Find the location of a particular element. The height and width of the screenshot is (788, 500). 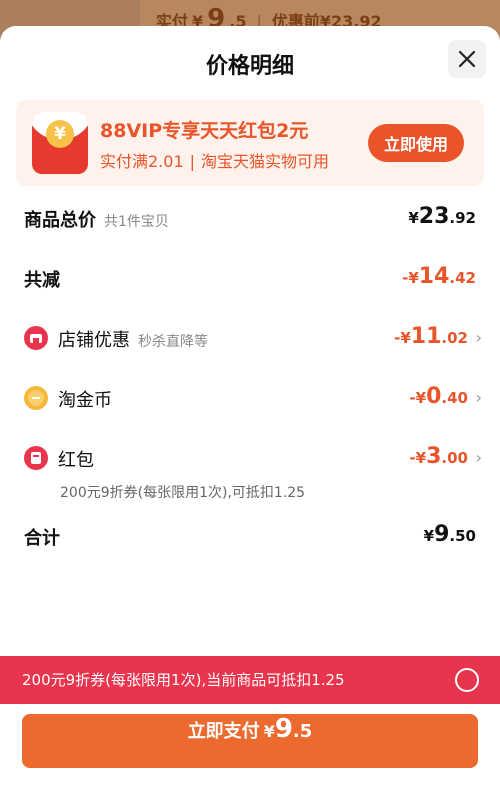

amount-int: 9 is located at coordinates (442, 534).